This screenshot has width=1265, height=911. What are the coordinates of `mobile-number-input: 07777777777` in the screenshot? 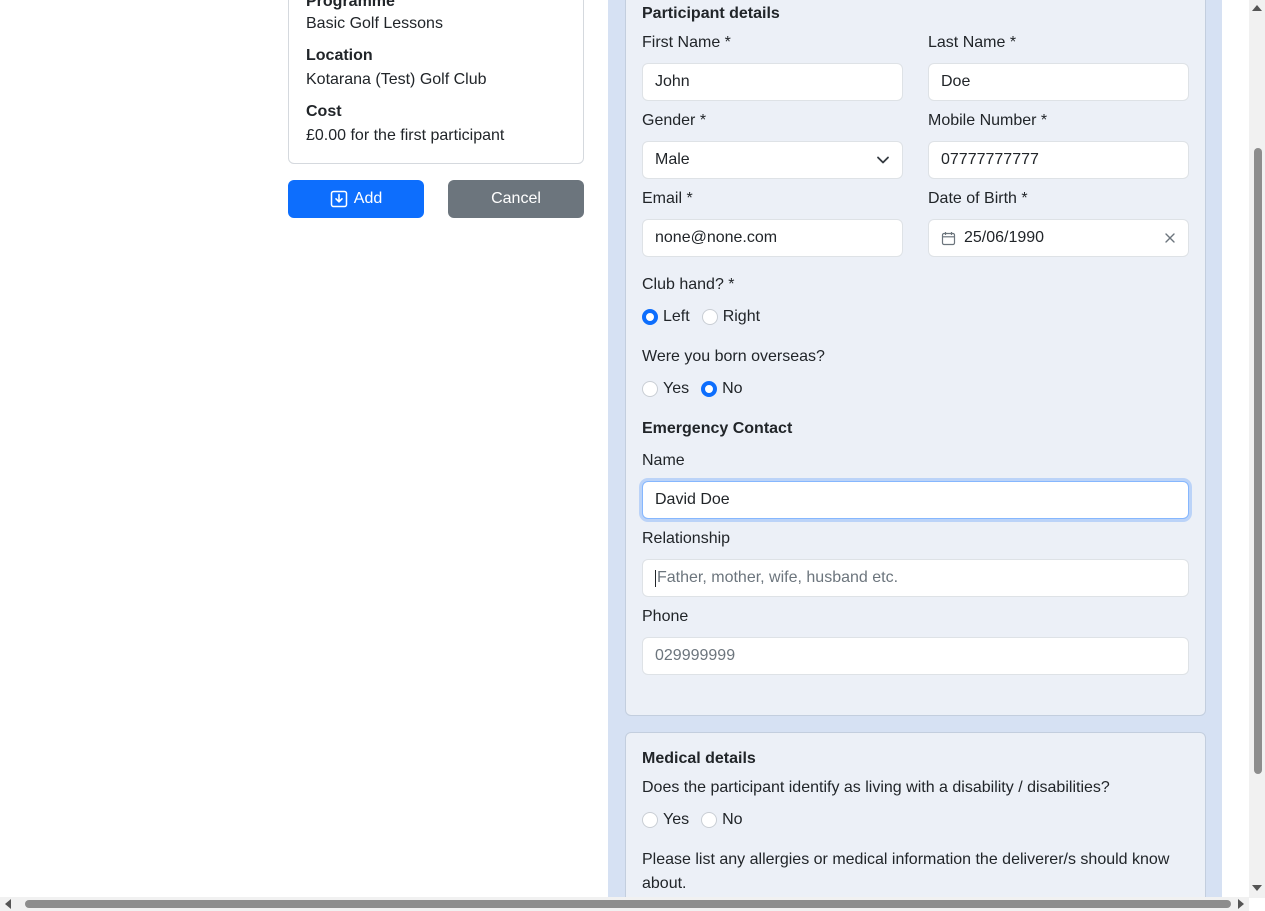 It's located at (1058, 160).